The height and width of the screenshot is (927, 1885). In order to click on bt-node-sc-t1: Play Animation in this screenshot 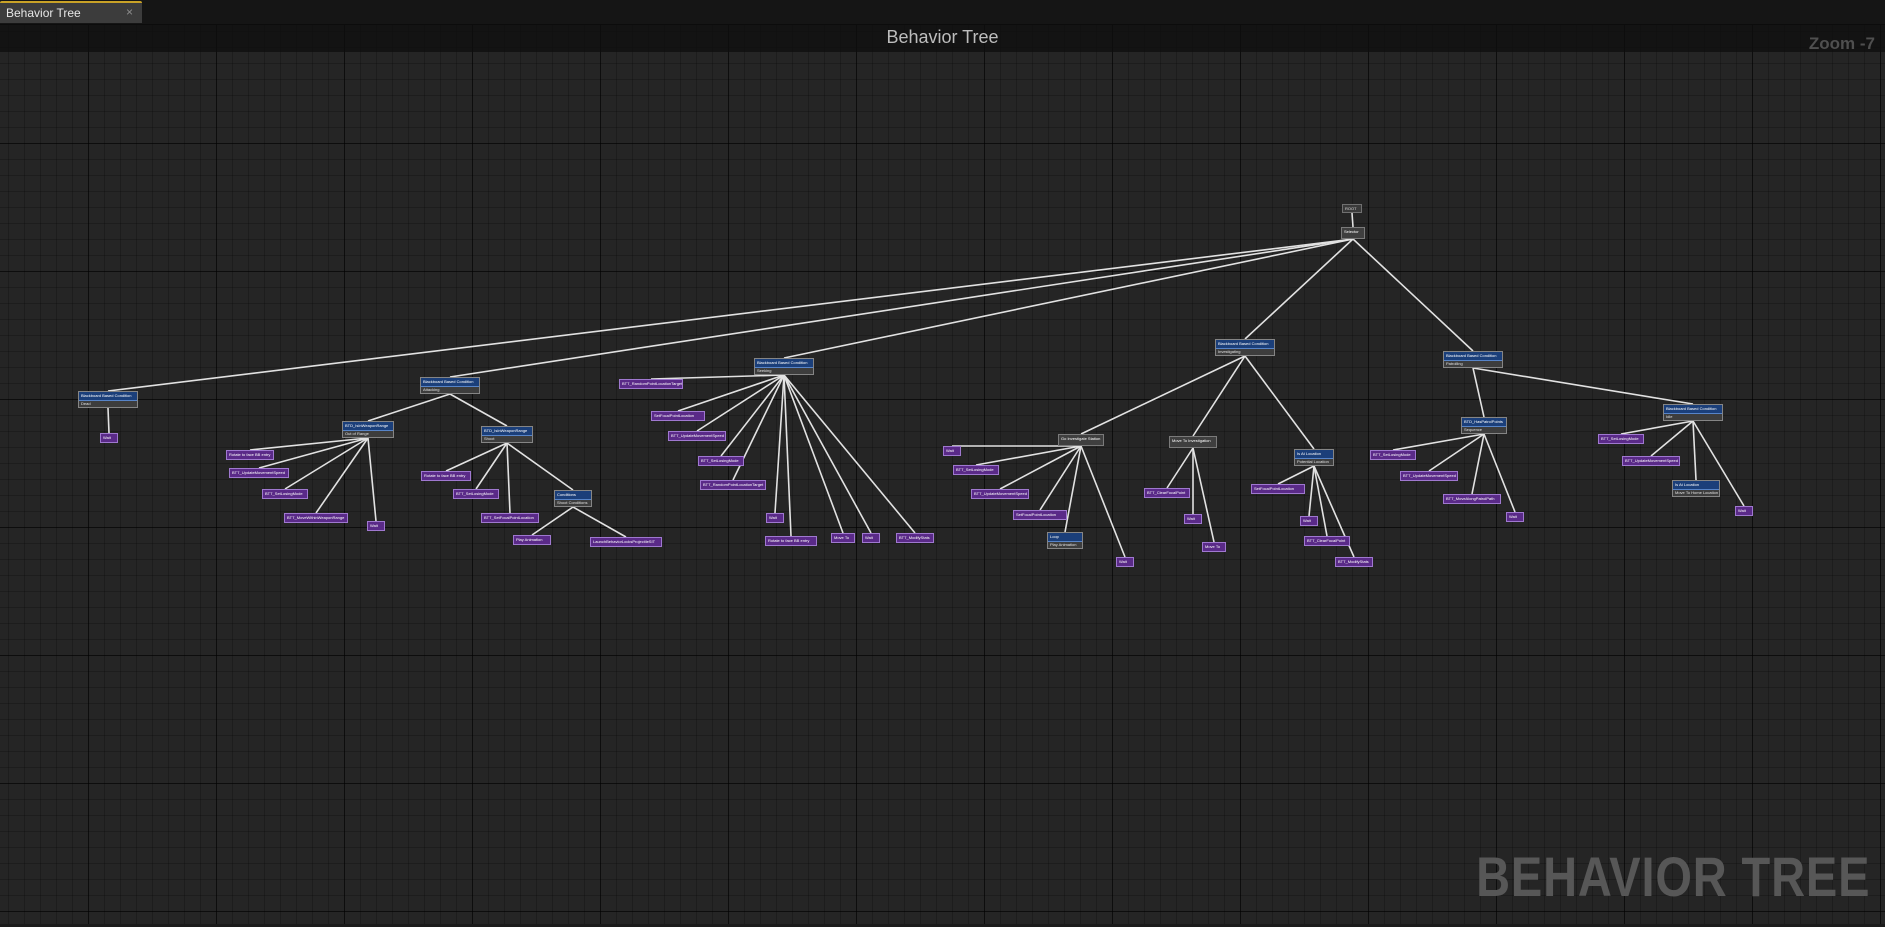, I will do `click(532, 540)`.